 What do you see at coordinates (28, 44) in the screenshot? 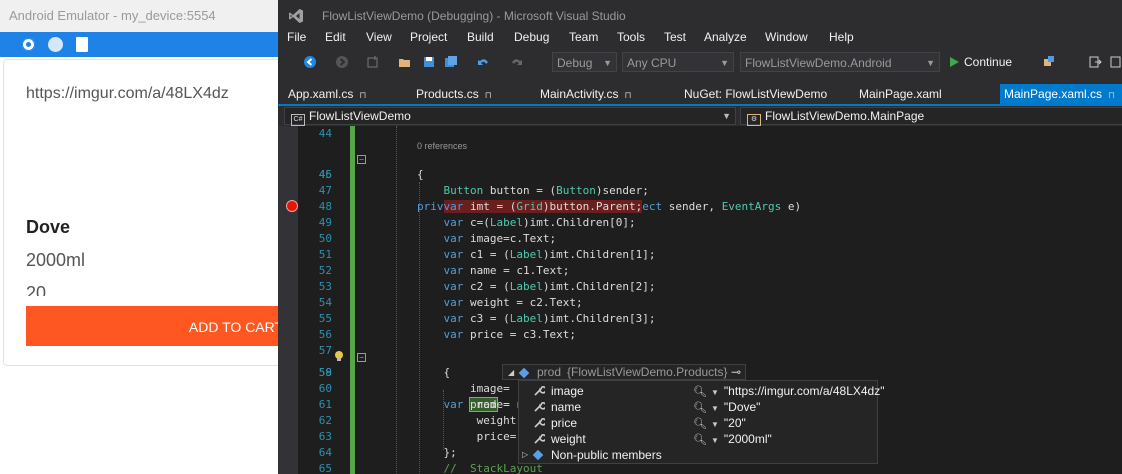
I see `gear-icon` at bounding box center [28, 44].